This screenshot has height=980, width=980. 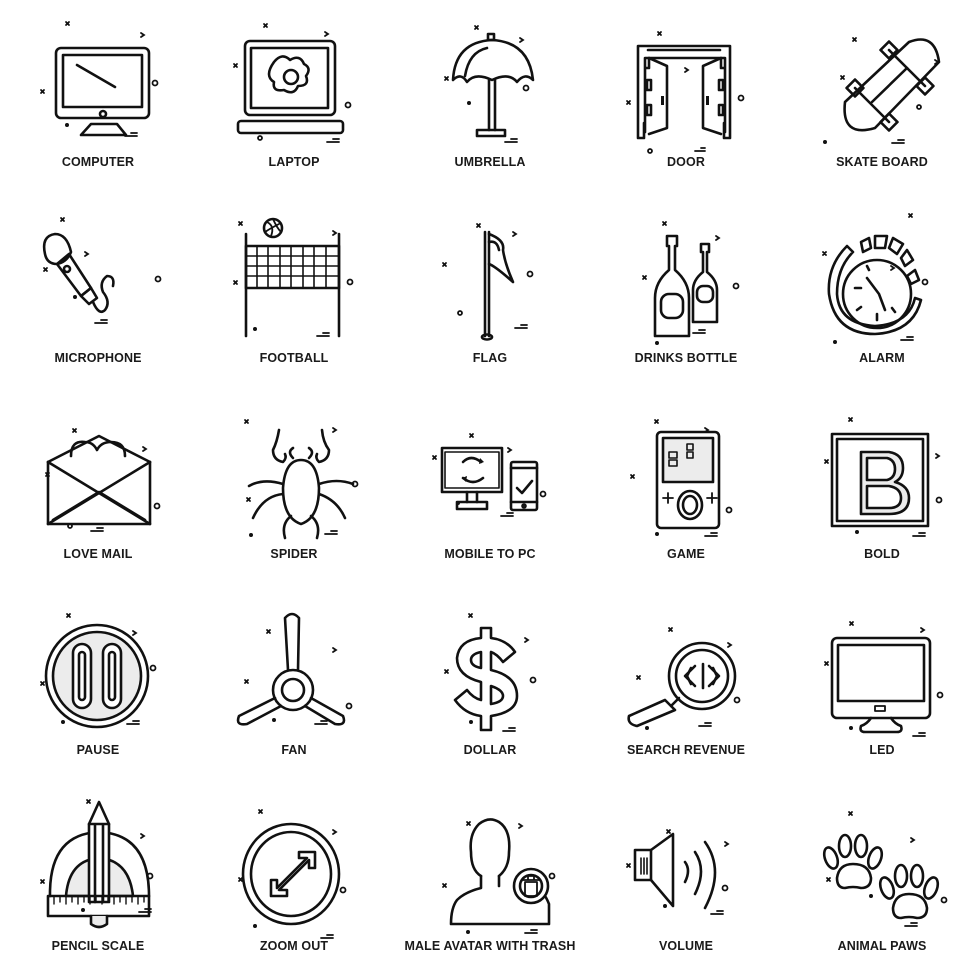 What do you see at coordinates (98, 554) in the screenshot?
I see `icon-label: LOVE MAIL` at bounding box center [98, 554].